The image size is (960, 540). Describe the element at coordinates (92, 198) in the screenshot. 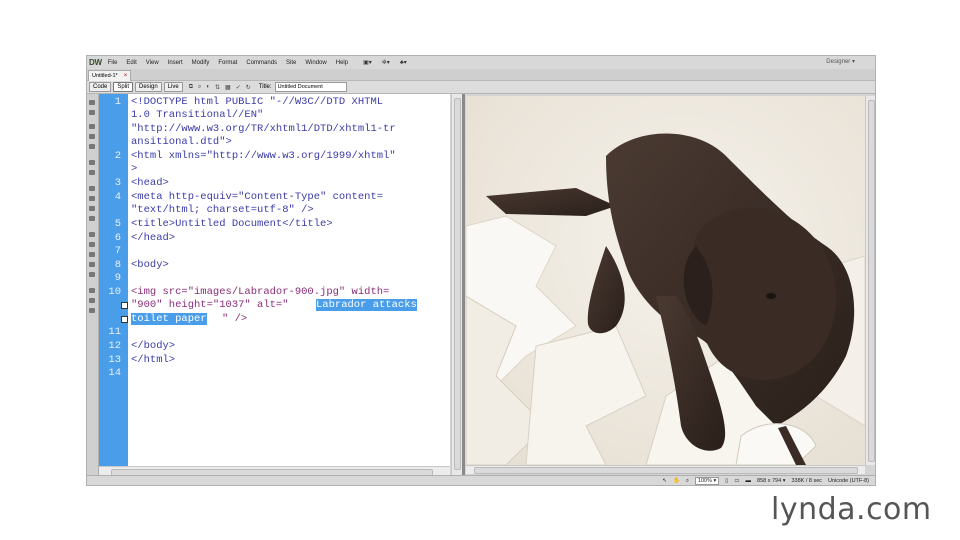

I see `highlight-invalid-code-icon` at that location.